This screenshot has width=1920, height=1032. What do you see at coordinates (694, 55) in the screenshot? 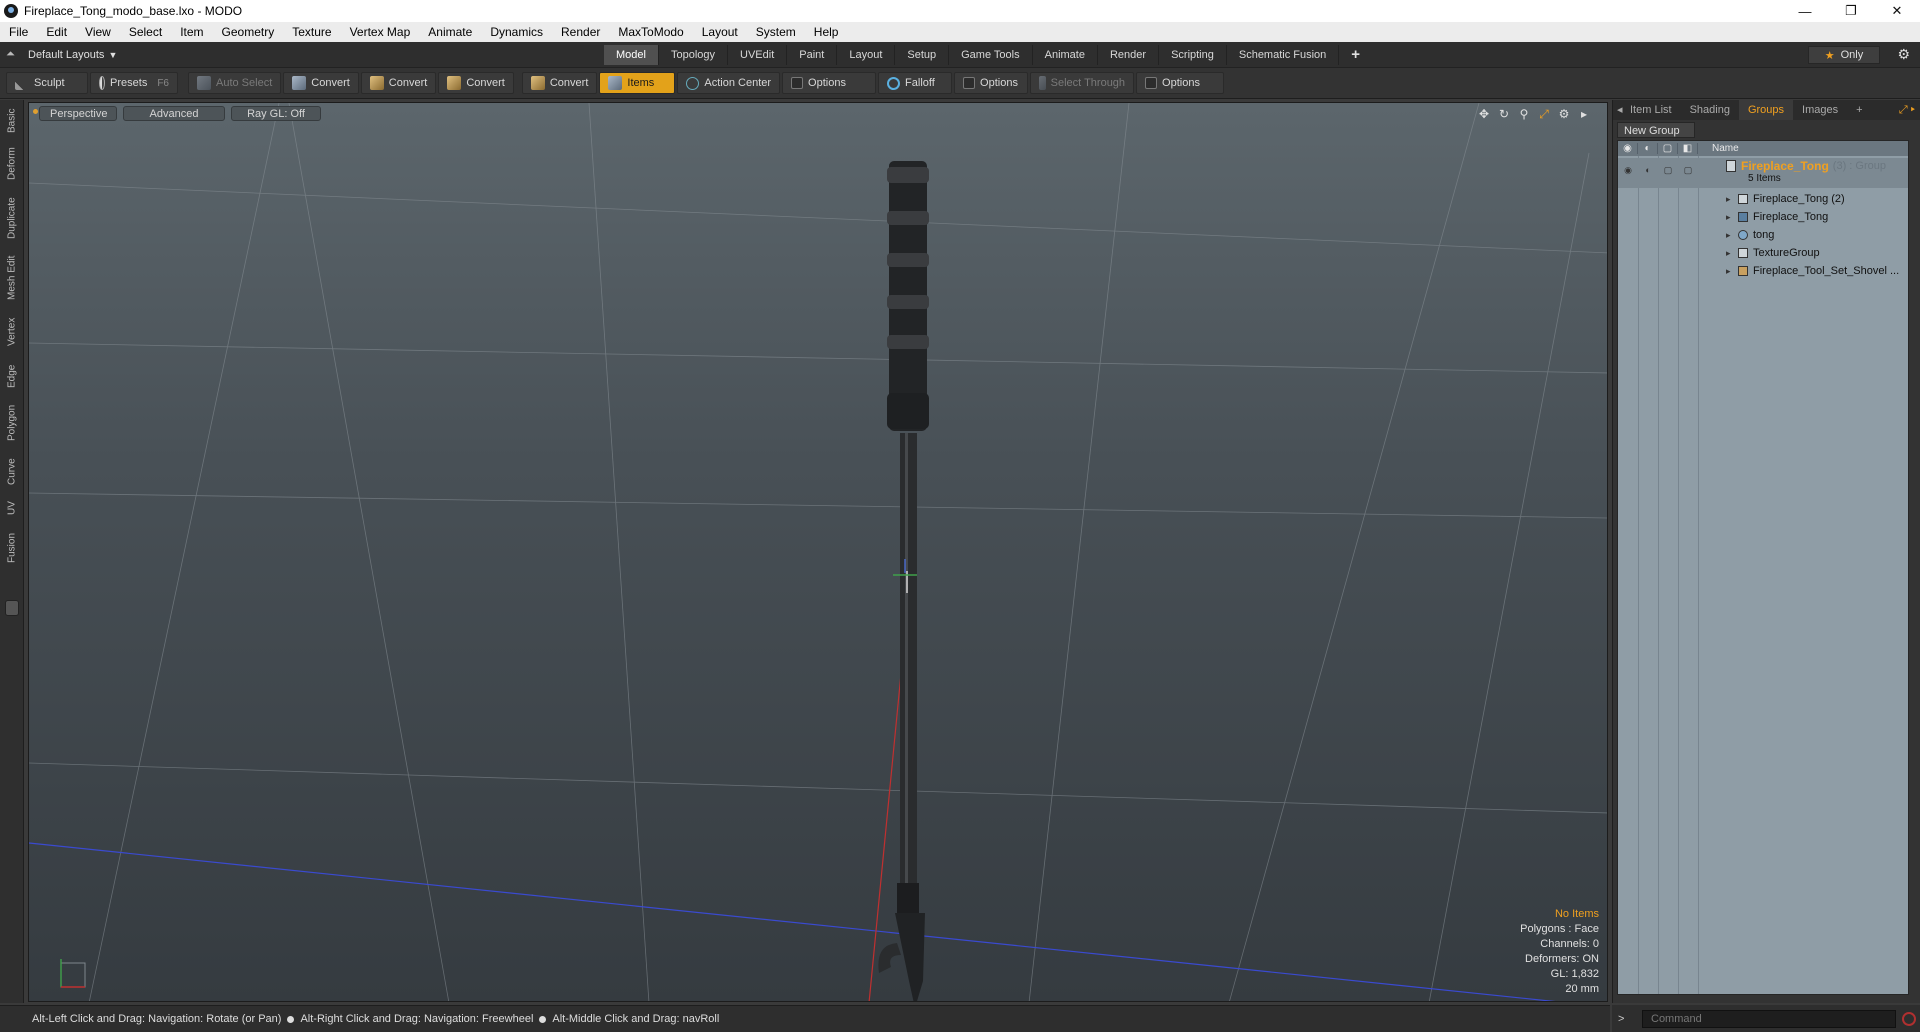
I see `tab-topology: Topology` at bounding box center [694, 55].